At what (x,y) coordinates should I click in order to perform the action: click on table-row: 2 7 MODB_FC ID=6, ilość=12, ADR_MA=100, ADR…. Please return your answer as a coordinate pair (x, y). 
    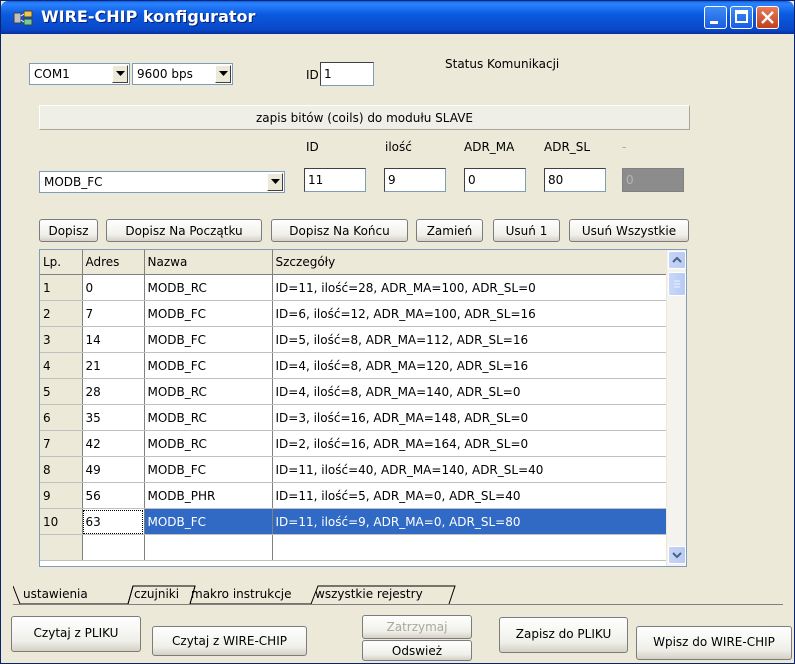
    Looking at the image, I should click on (353, 313).